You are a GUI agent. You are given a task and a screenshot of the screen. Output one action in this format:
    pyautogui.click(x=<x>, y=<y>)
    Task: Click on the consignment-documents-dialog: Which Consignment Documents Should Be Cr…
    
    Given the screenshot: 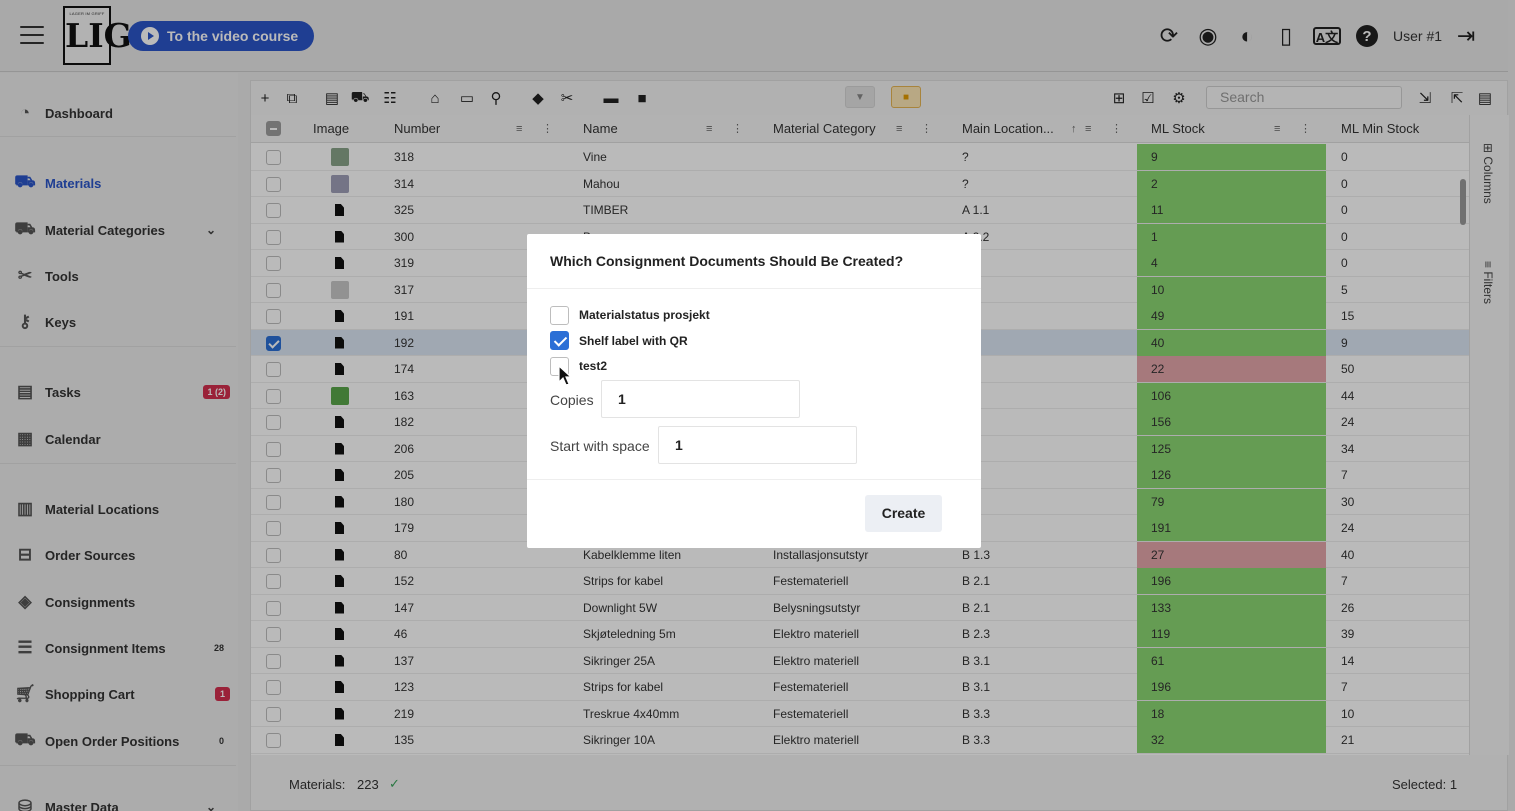 What is the action you would take?
    pyautogui.click(x=754, y=391)
    